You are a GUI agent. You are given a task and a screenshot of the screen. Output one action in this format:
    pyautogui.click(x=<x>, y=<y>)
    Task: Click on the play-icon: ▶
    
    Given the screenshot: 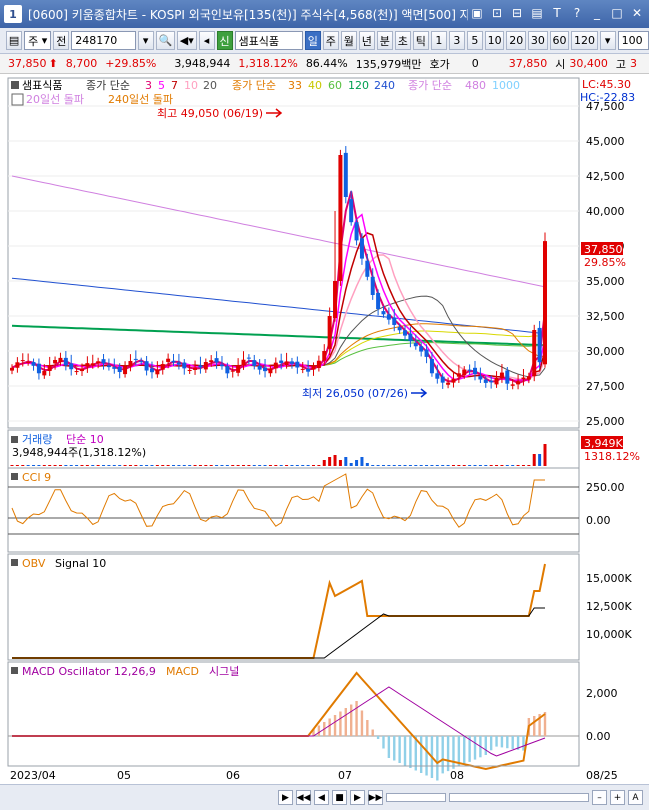 What is the action you would take?
    pyautogui.click(x=285, y=797)
    